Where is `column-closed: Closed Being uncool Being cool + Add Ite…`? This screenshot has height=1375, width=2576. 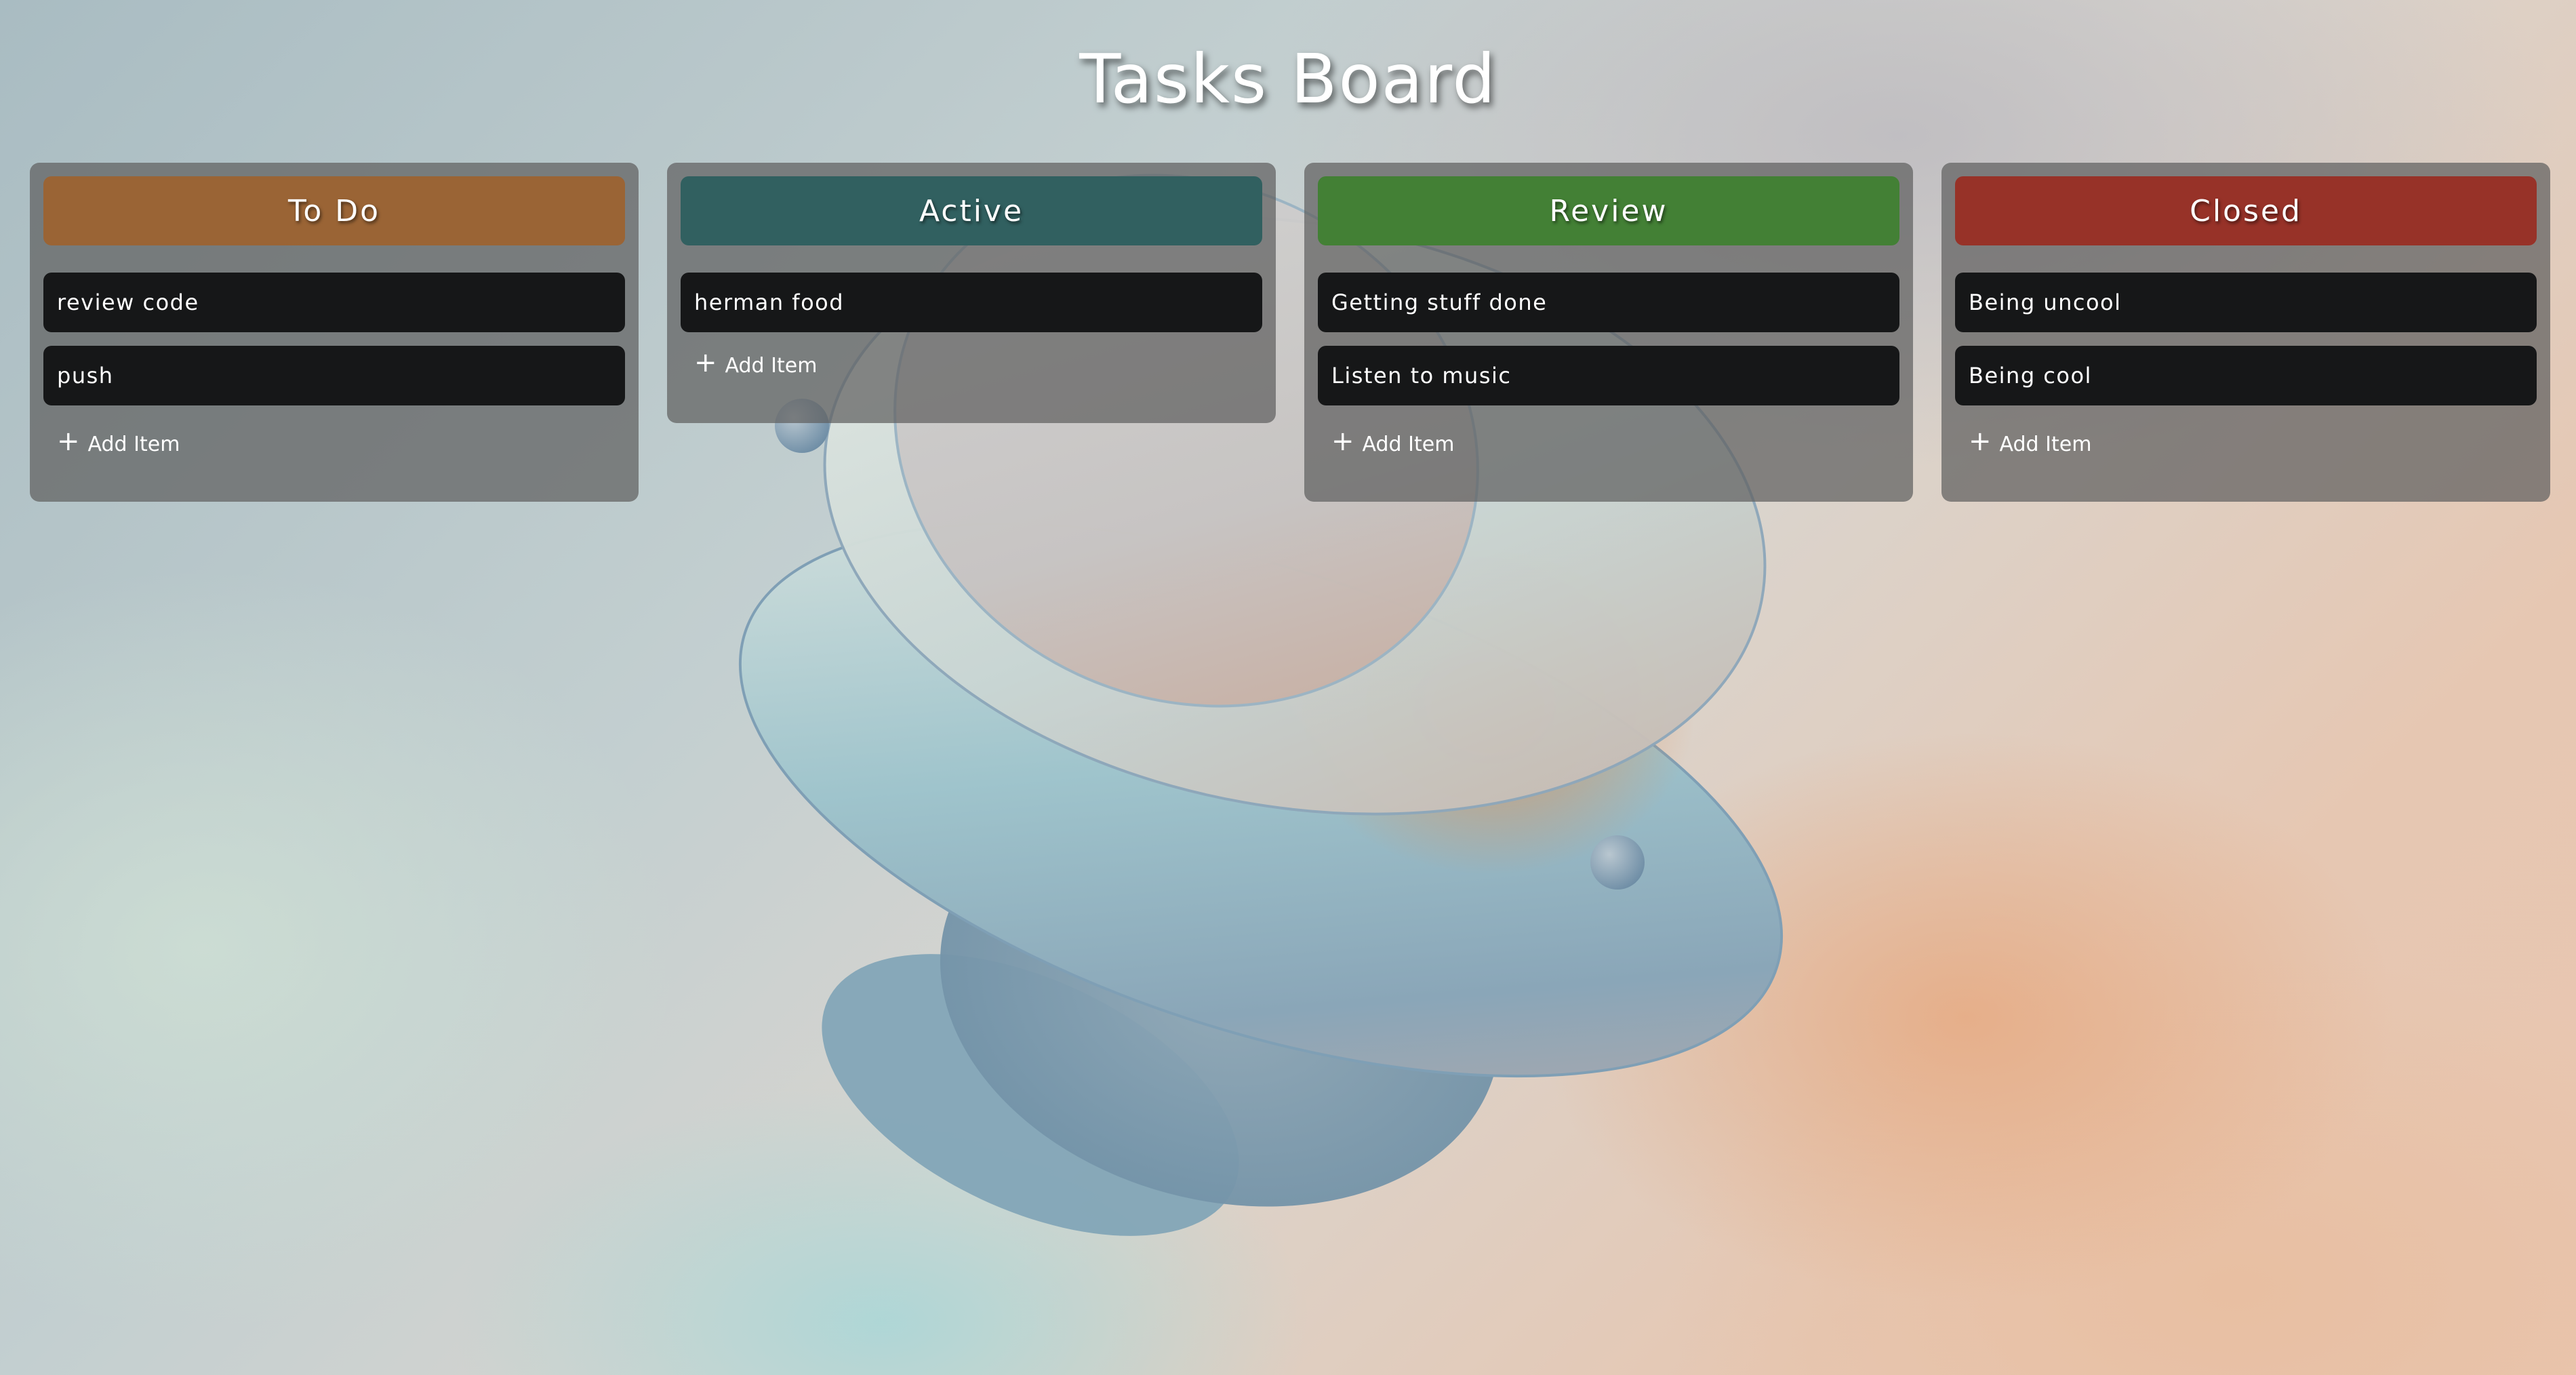
column-closed: Closed Being uncool Being cool + Add Ite… is located at coordinates (2245, 332).